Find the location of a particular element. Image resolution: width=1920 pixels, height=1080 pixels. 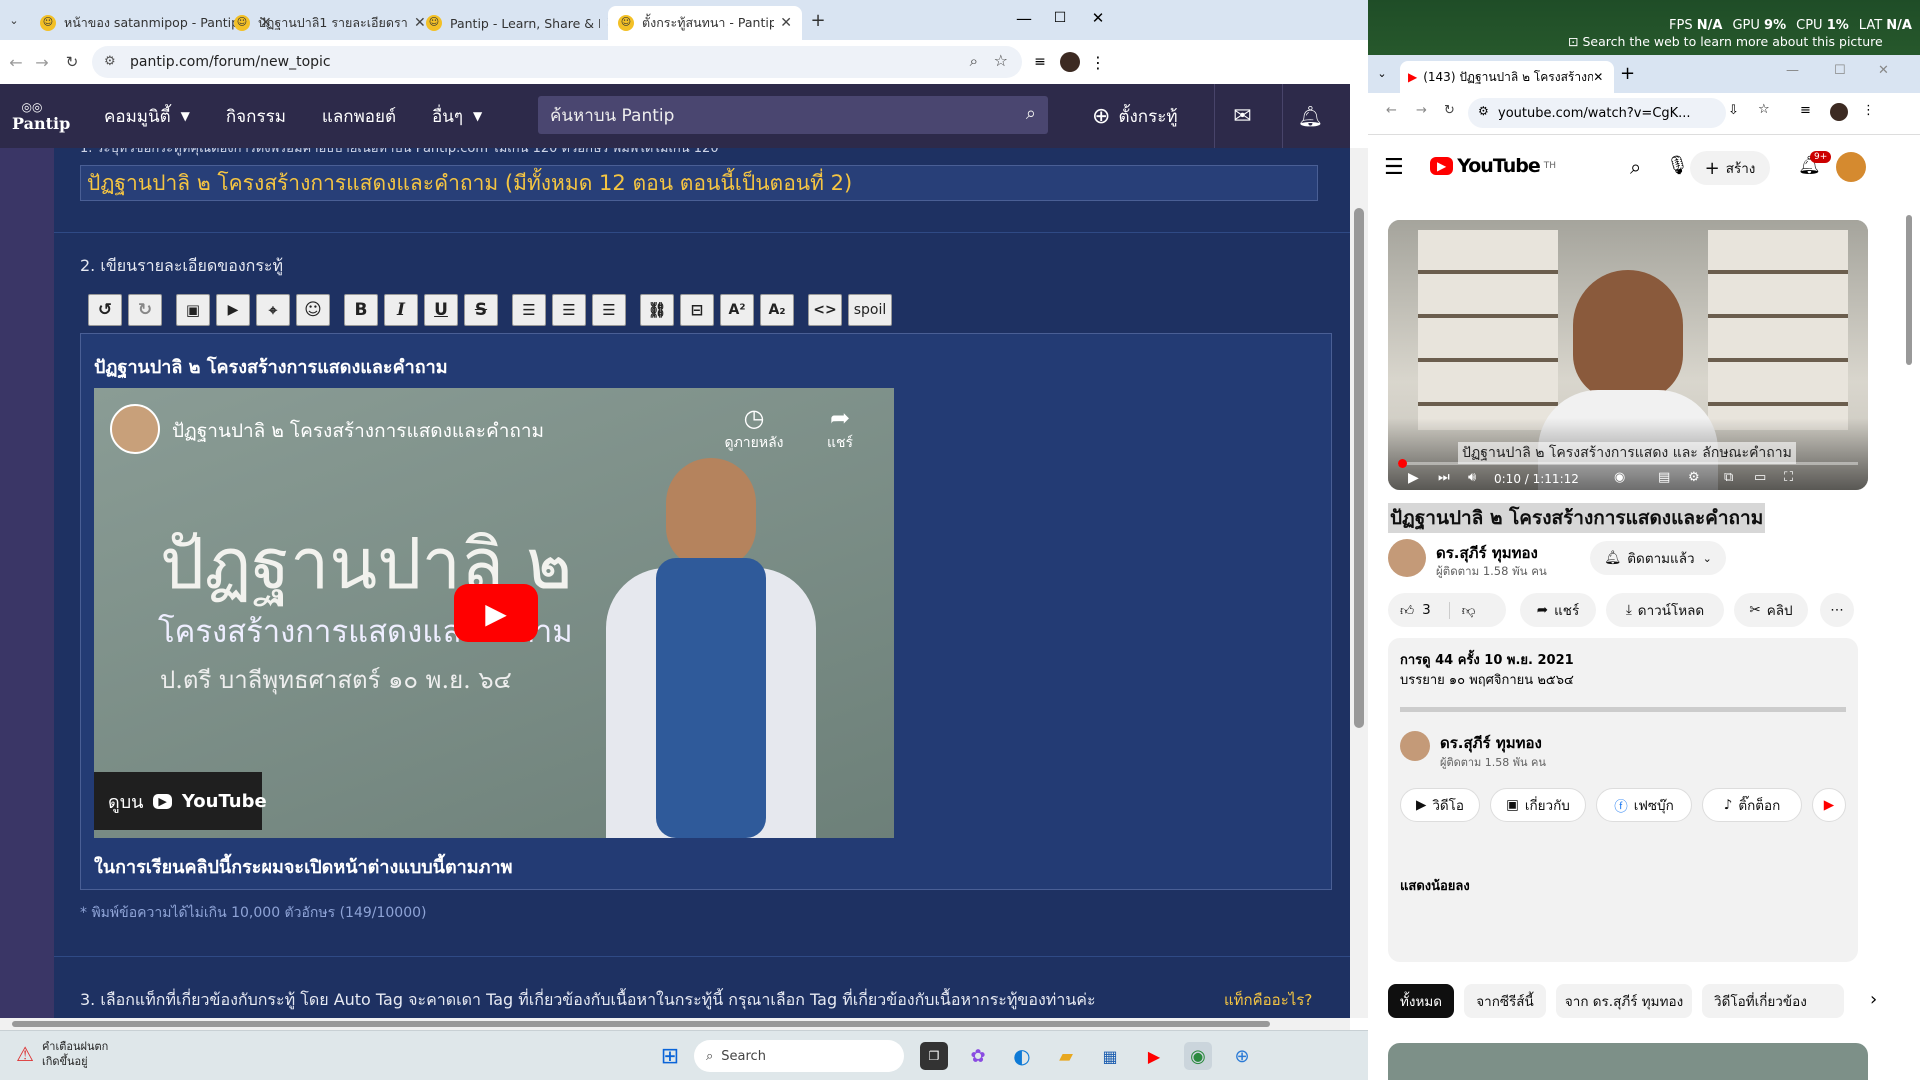

share-button: ➦ แชร์ is located at coordinates (1558, 610).